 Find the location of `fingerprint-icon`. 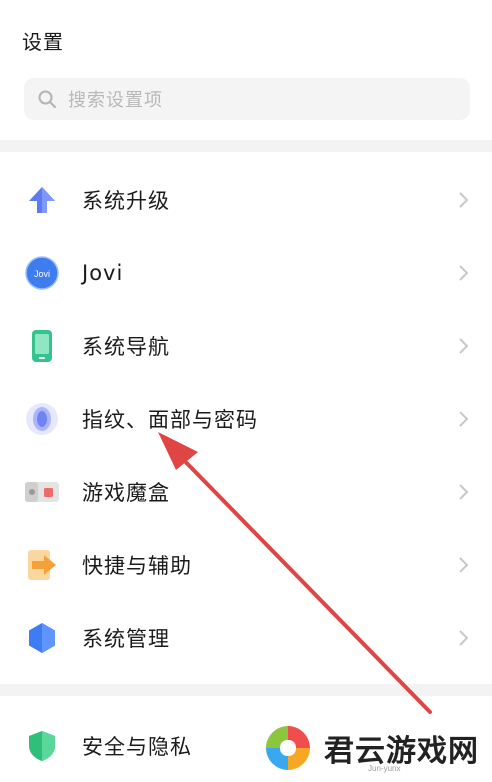

fingerprint-icon is located at coordinates (42, 419).